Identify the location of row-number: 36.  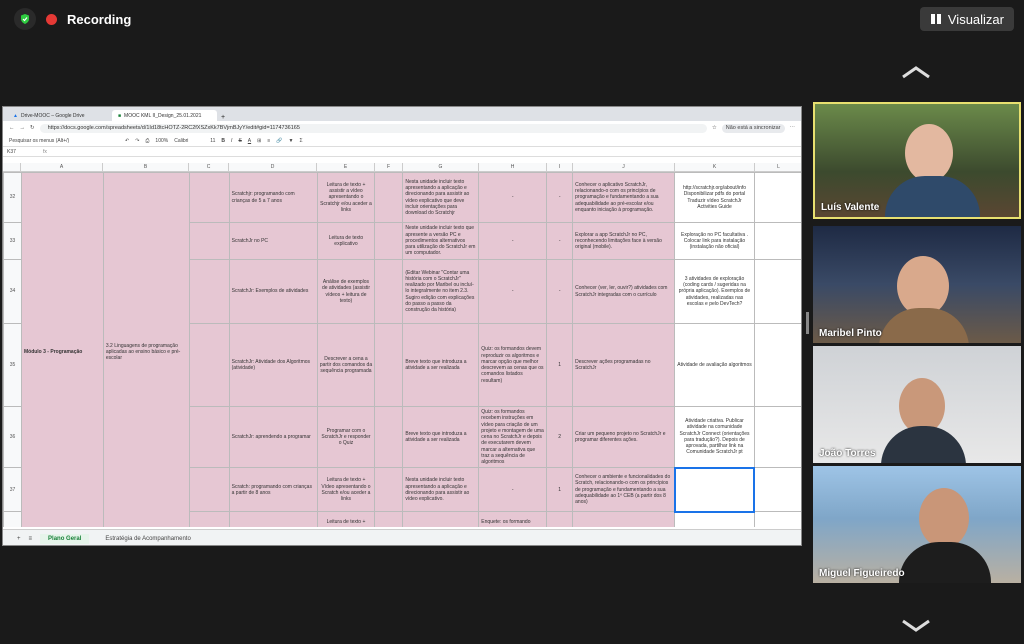
(12, 437).